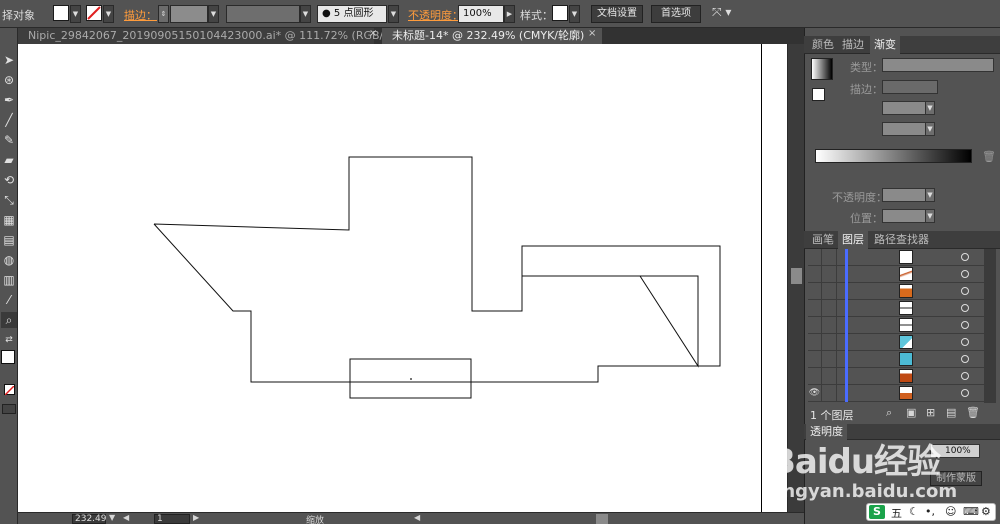 The width and height of the screenshot is (1000, 524). What do you see at coordinates (721, 12) in the screenshot?
I see `transform-icon: ⤧ ▾` at bounding box center [721, 12].